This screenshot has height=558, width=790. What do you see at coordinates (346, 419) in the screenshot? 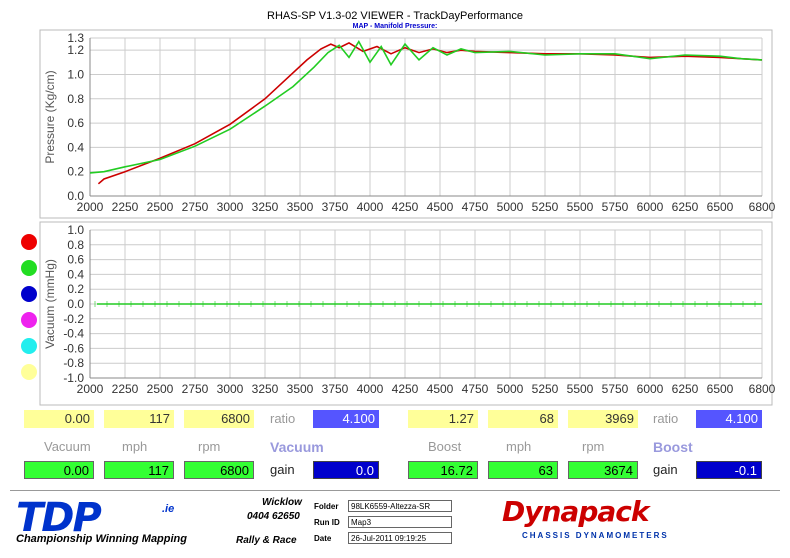
I see `vacuum-ratio-value: 4.100` at bounding box center [346, 419].